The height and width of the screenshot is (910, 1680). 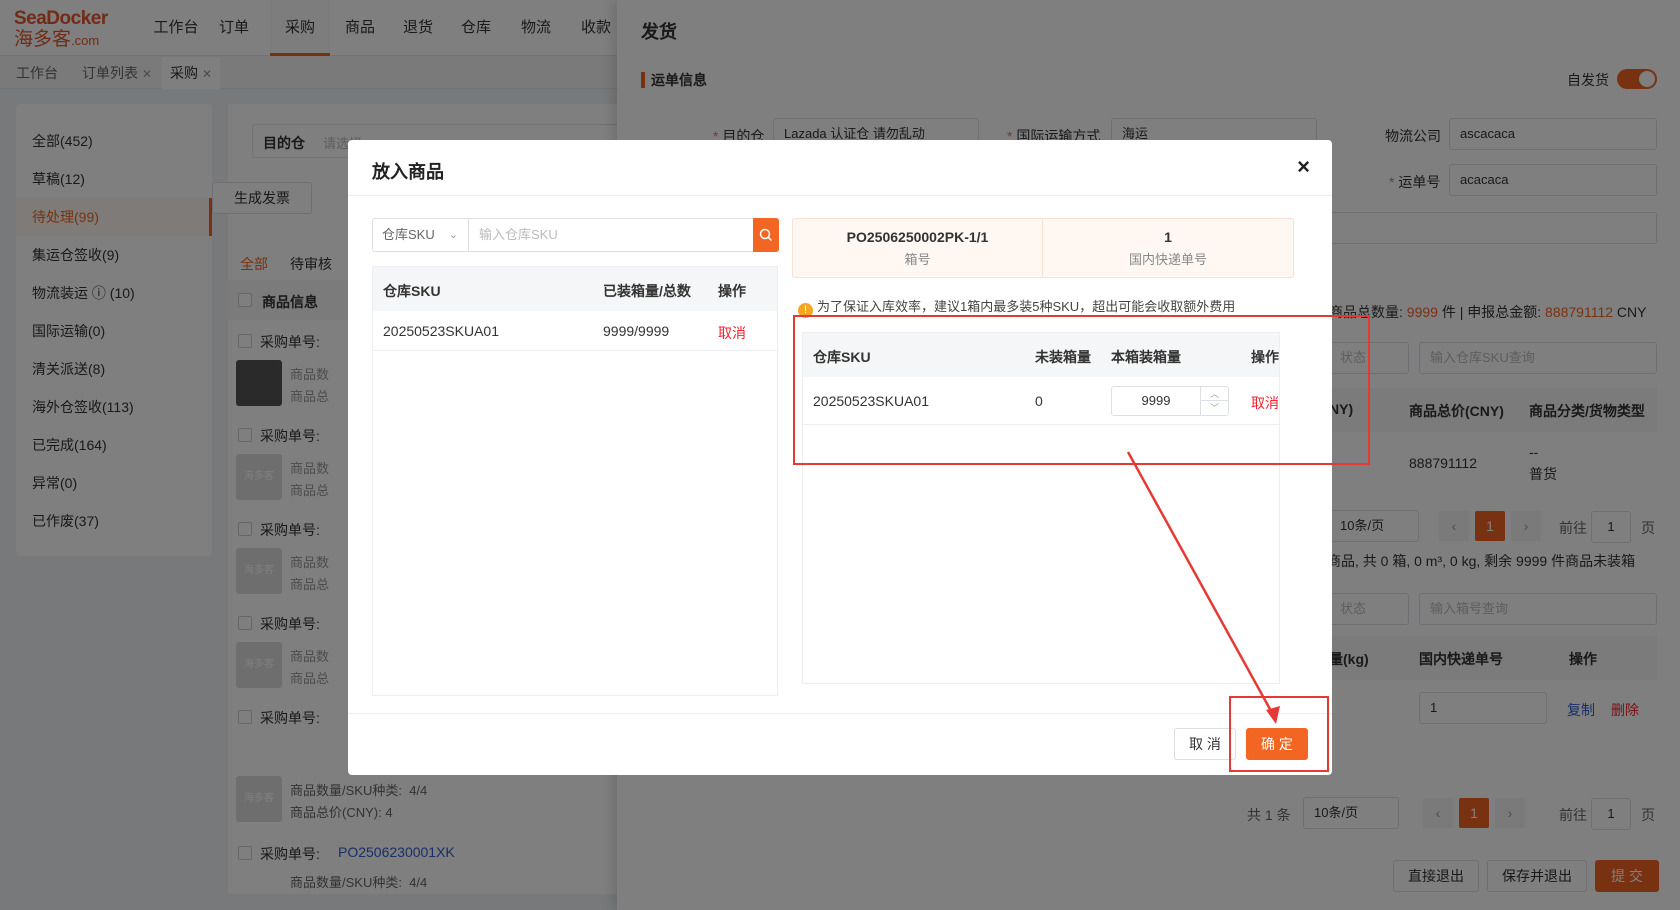 I want to click on annotation-arrow, so click(x=1203, y=587).